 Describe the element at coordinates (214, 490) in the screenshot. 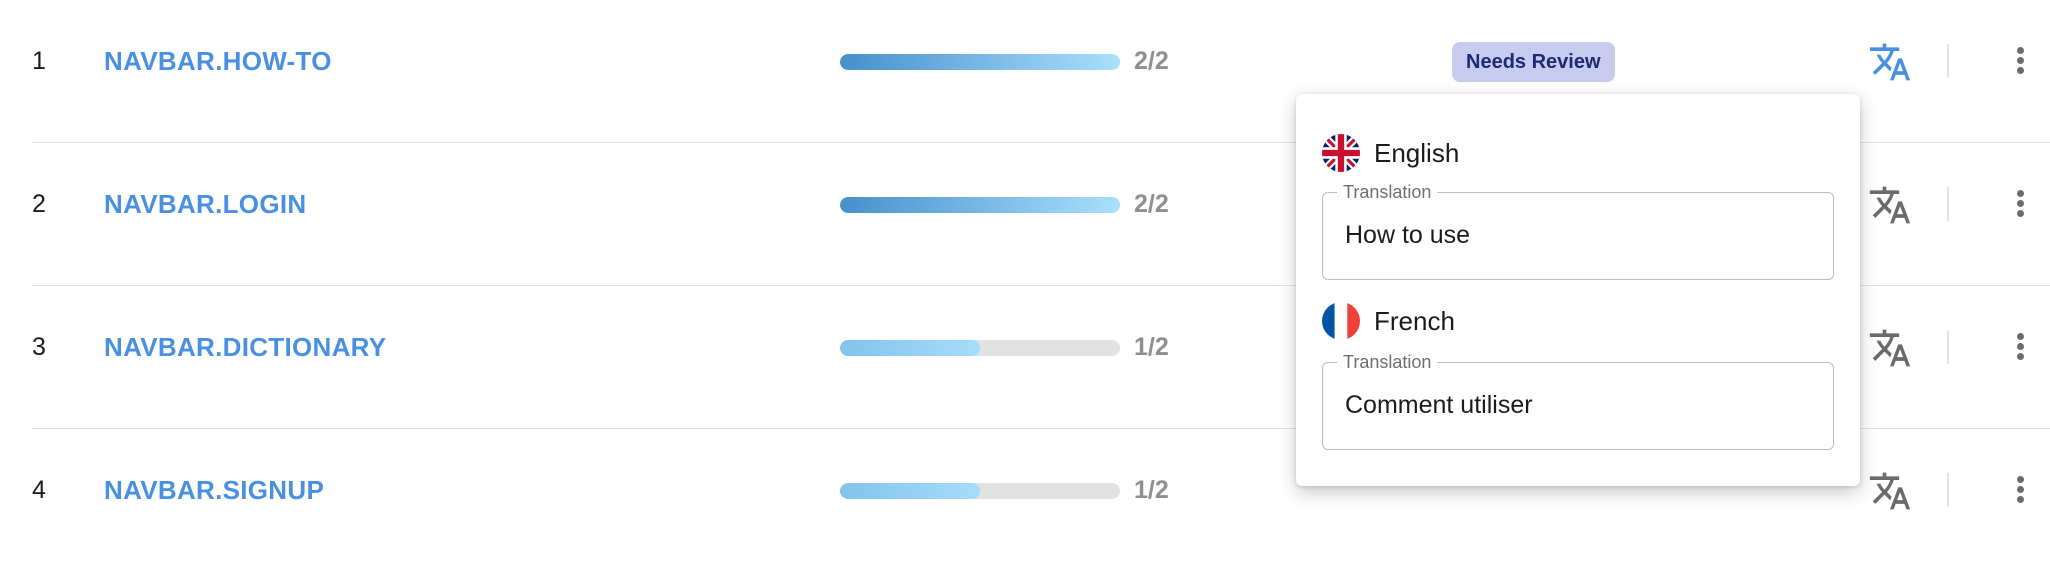

I see `translation-key-link: NAVBAR.SIGNUP` at that location.